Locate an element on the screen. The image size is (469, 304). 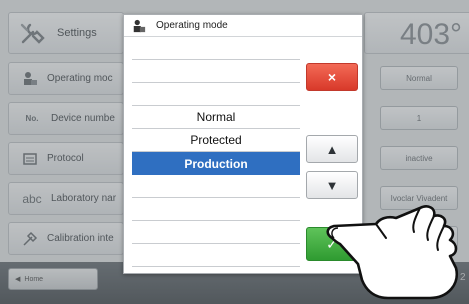
wrench-screwdriver-icon is located at coordinates (32, 33).